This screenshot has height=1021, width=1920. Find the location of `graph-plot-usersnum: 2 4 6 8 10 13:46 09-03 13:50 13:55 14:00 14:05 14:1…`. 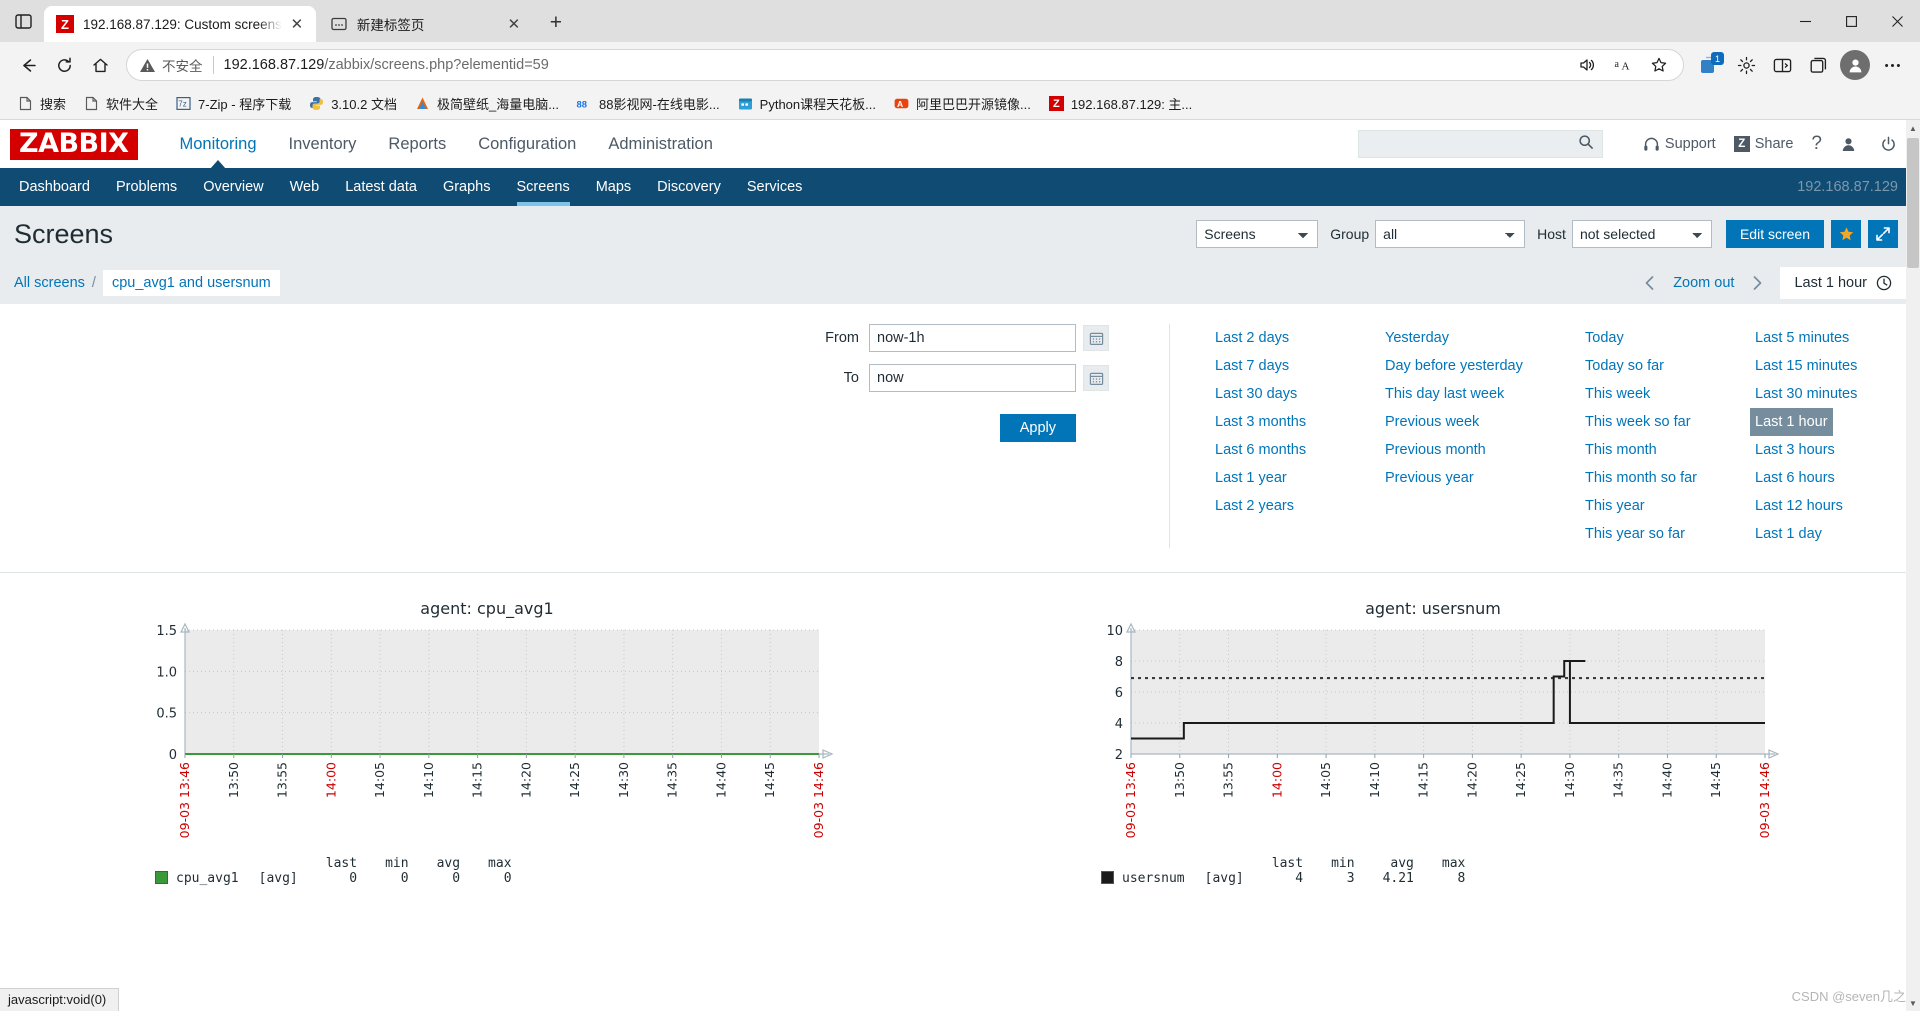

graph-plot-usersnum: 2 4 6 8 10 13:46 09-03 13:50 13:55 14:00 14:05 14:1… is located at coordinates (1433, 737).